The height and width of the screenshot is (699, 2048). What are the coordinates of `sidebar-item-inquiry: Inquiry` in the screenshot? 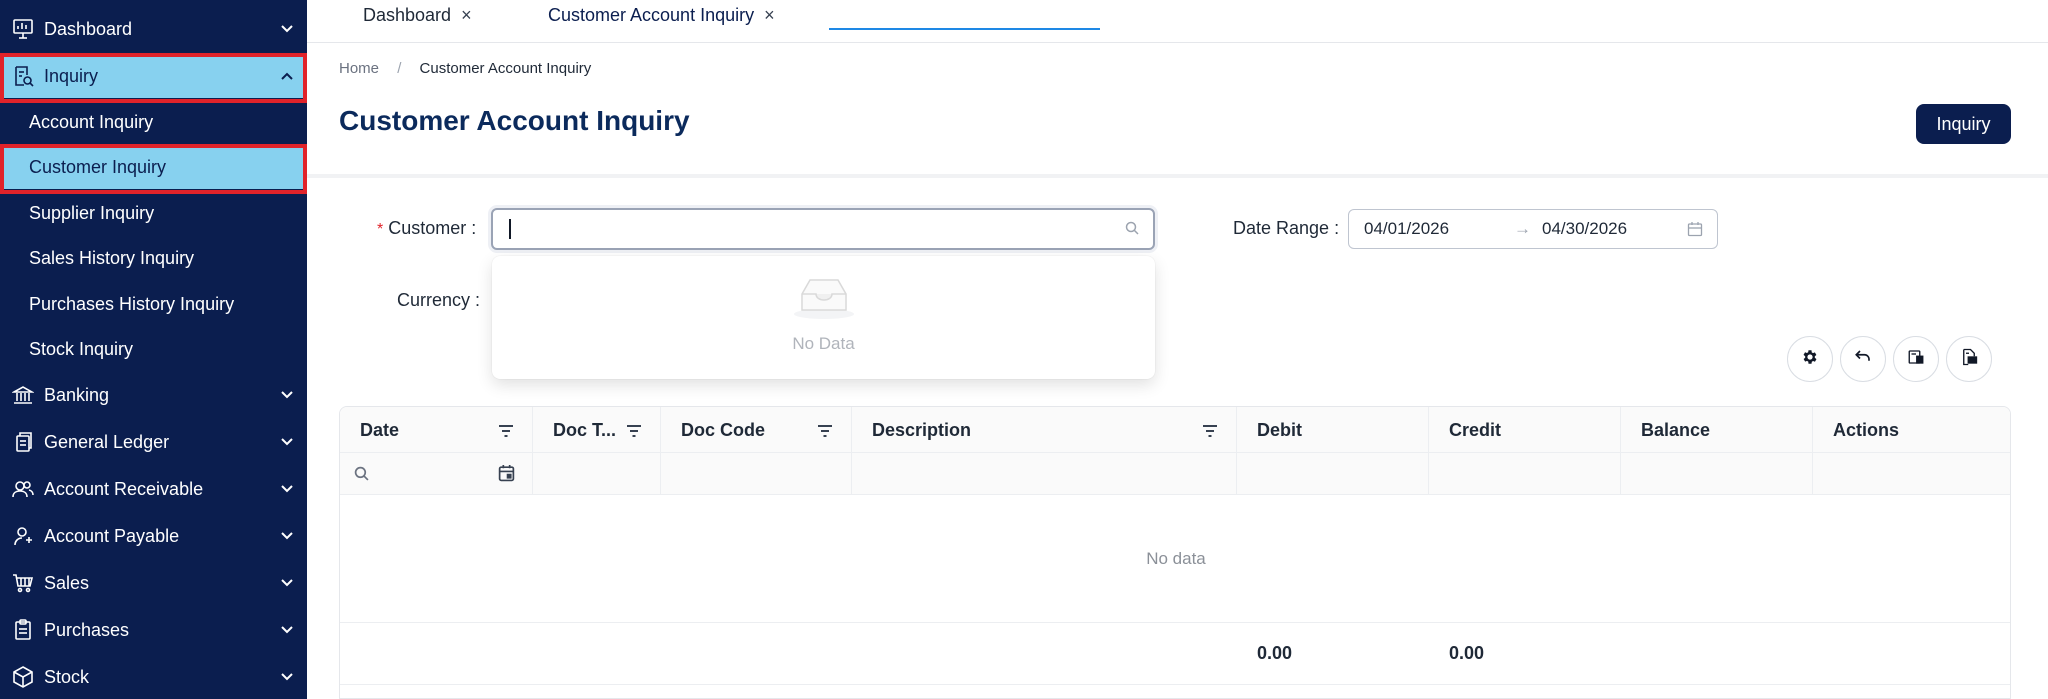 It's located at (153, 76).